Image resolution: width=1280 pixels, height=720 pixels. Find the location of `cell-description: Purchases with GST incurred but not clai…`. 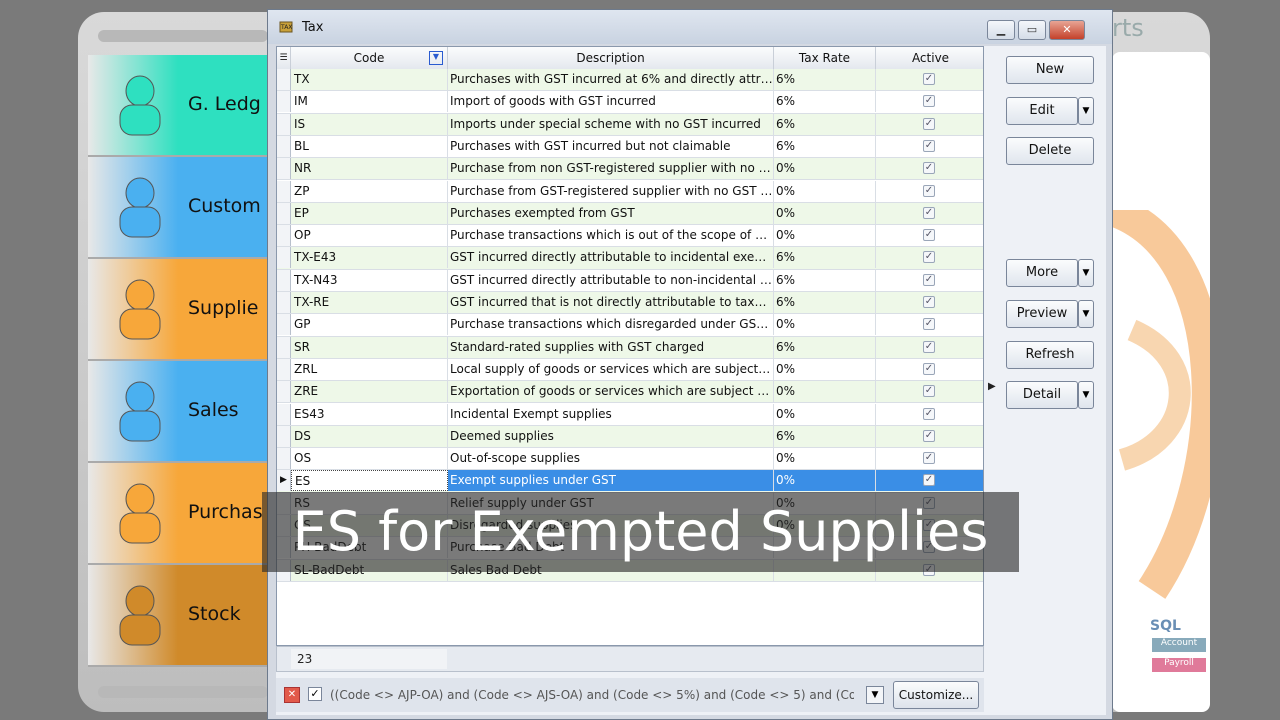

cell-description: Purchases with GST incurred but not clai… is located at coordinates (611, 146).